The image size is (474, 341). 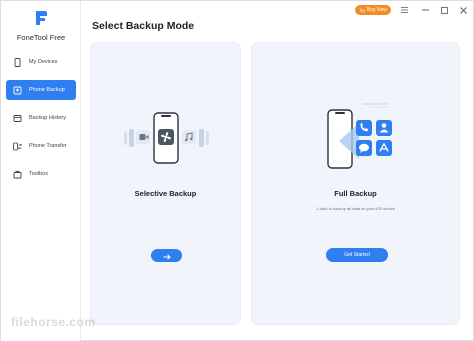 I want to click on menu-icon, so click(x=404, y=10).